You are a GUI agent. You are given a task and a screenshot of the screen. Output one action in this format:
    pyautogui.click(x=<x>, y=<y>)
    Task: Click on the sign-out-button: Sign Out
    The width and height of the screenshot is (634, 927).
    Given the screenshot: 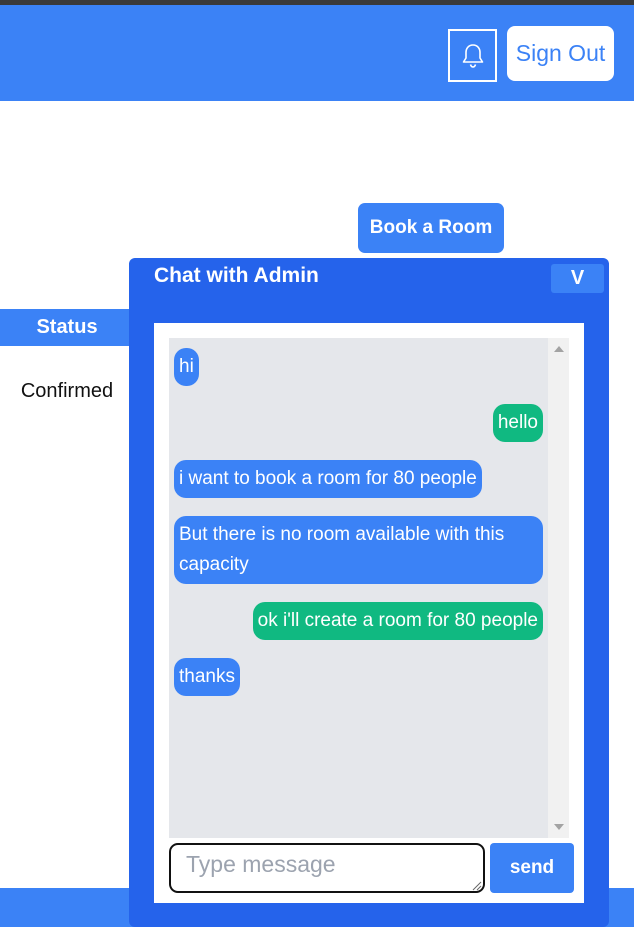 What is the action you would take?
    pyautogui.click(x=560, y=53)
    